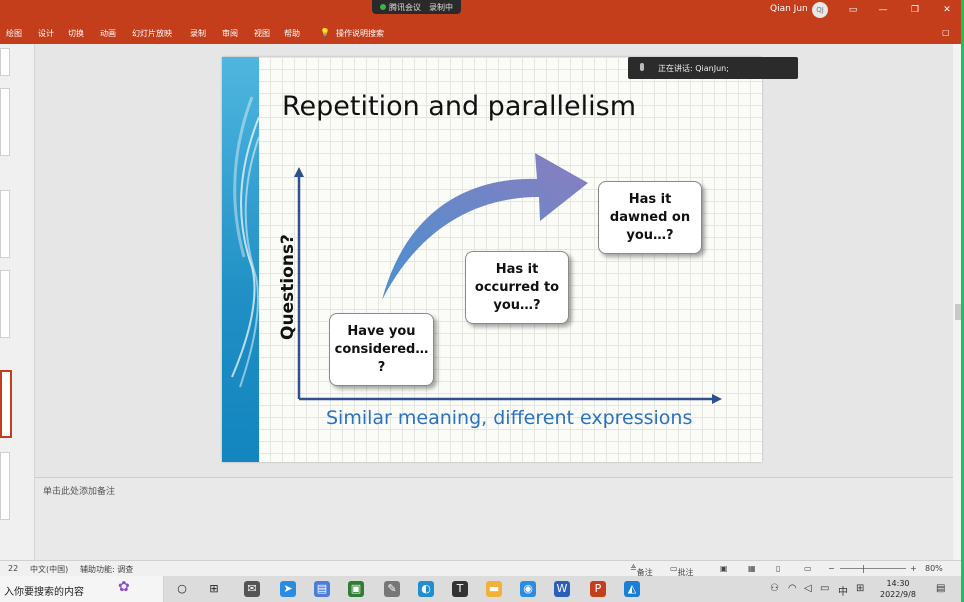 The image size is (964, 602). What do you see at coordinates (460, 589) in the screenshot?
I see `typora-icon: T` at bounding box center [460, 589].